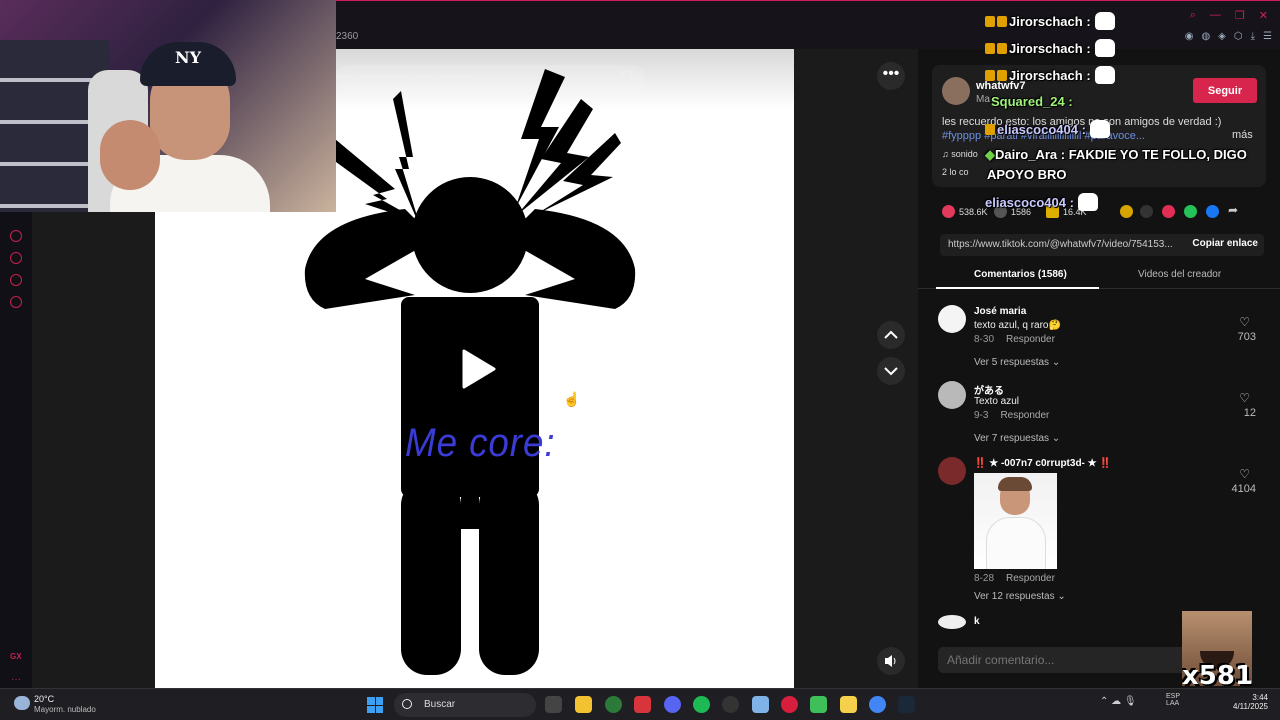 The height and width of the screenshot is (720, 1280). What do you see at coordinates (789, 704) in the screenshot?
I see `opera-gx-icon` at bounding box center [789, 704].